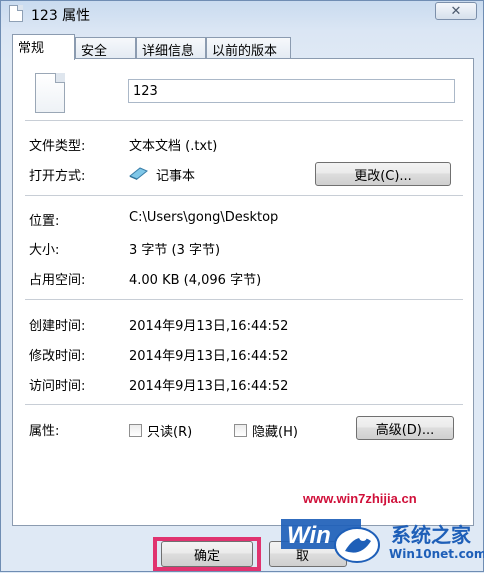 The image size is (484, 573). I want to click on close-button: ✕, so click(456, 11).